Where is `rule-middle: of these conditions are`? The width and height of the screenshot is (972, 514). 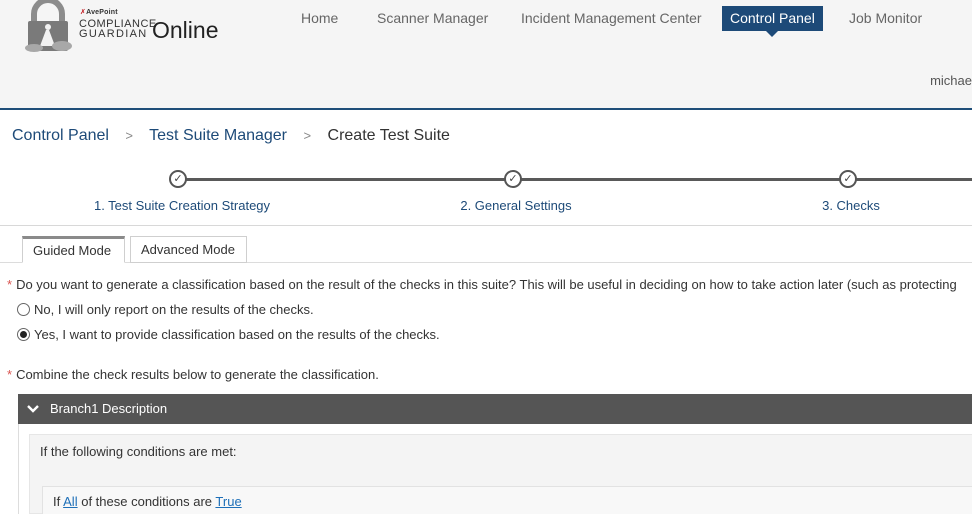
rule-middle: of these conditions are is located at coordinates (147, 501).